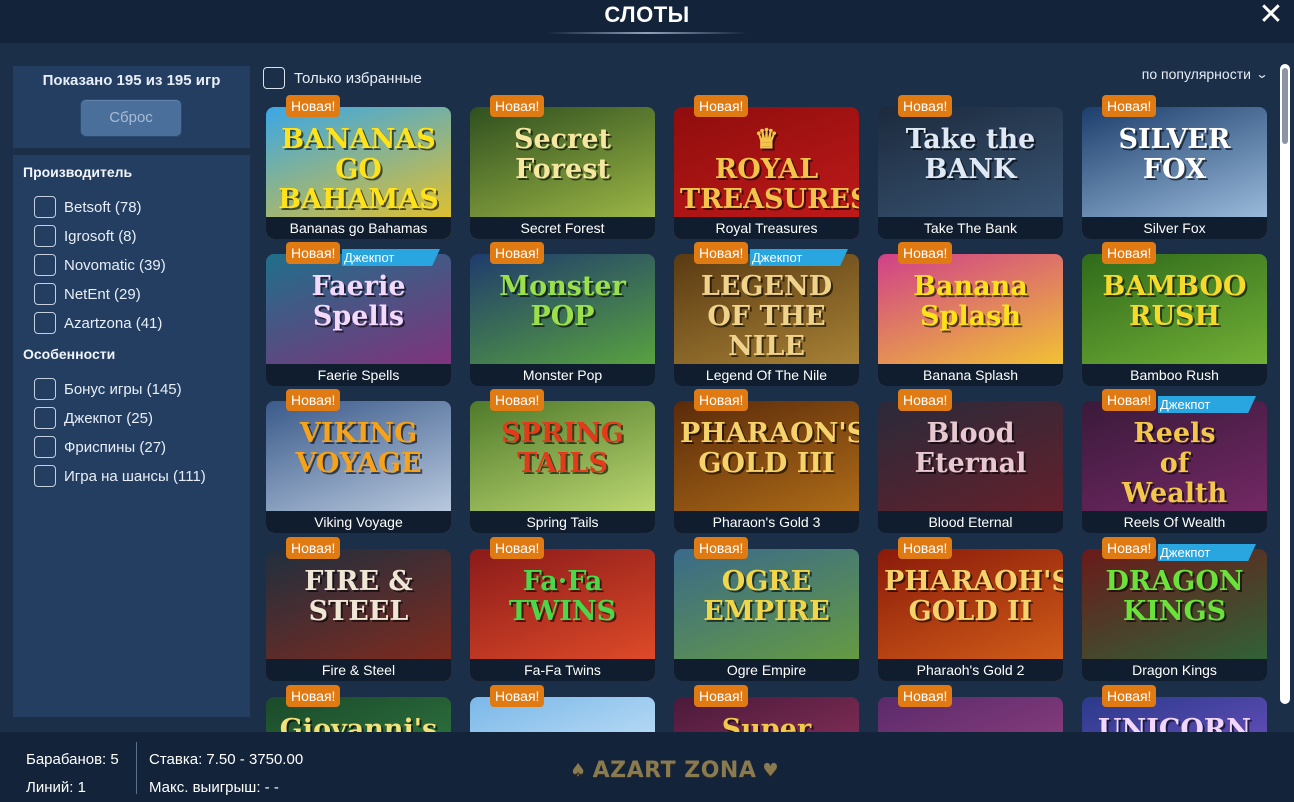 Image resolution: width=1294 pixels, height=802 pixels. What do you see at coordinates (1174, 596) in the screenshot?
I see `game-logo: DRAGON KINGS` at bounding box center [1174, 596].